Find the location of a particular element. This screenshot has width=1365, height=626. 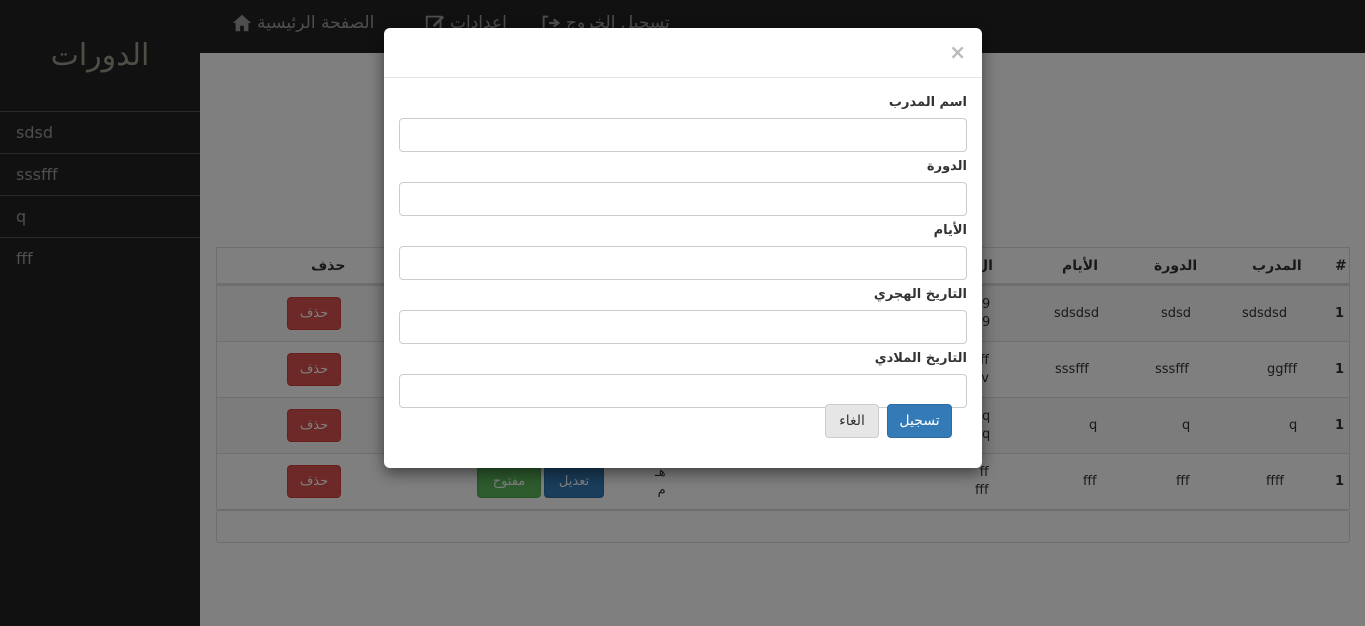

course-input is located at coordinates (683, 199).